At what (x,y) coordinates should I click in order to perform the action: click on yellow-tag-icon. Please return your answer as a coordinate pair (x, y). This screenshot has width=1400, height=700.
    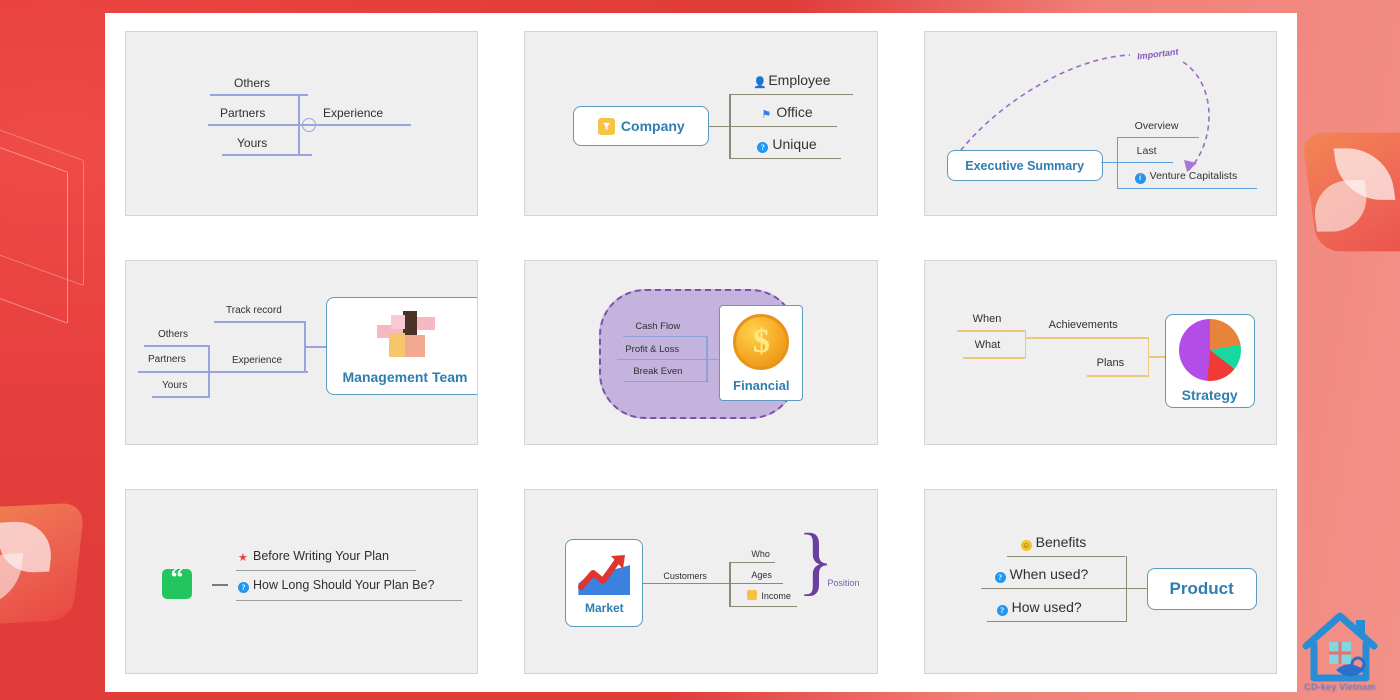
    Looking at the image, I should click on (606, 126).